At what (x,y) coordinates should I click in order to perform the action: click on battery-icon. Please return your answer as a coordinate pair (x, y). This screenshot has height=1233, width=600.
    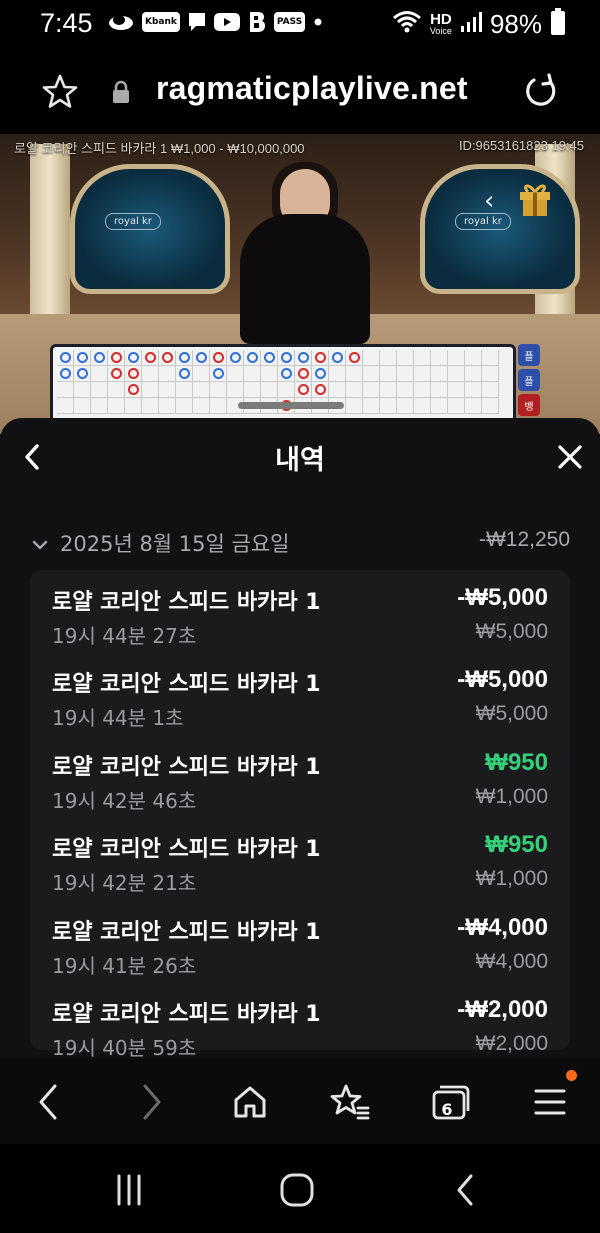
    Looking at the image, I should click on (558, 24).